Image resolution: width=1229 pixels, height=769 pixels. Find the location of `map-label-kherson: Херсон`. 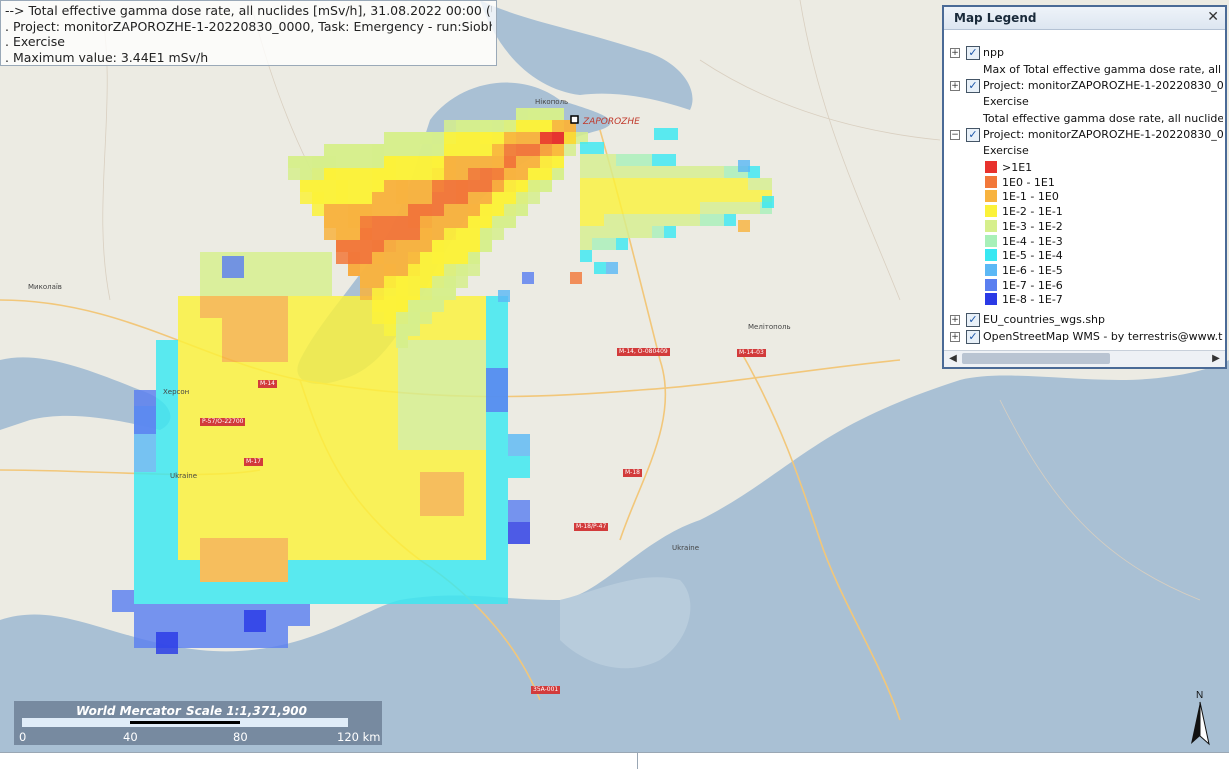

map-label-kherson: Херсон is located at coordinates (176, 392).